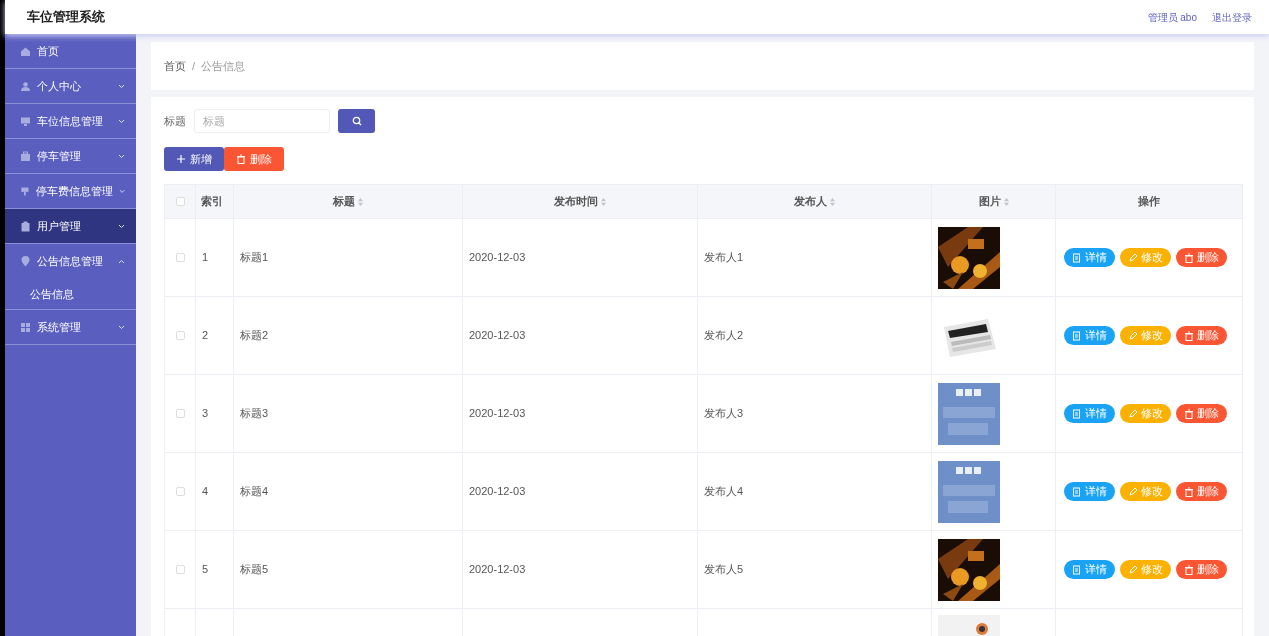 The width and height of the screenshot is (1269, 636). What do you see at coordinates (70, 226) in the screenshot?
I see `sidebar-item: 用户管理` at bounding box center [70, 226].